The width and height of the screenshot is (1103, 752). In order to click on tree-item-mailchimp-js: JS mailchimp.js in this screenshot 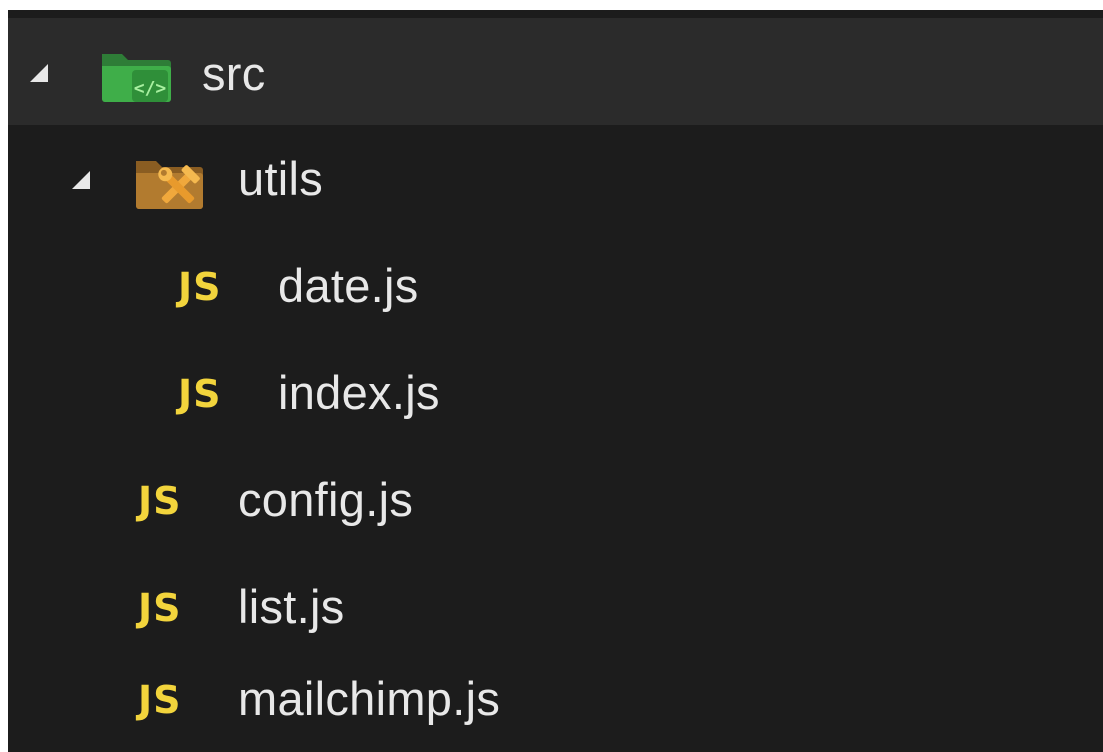, I will do `click(555, 698)`.